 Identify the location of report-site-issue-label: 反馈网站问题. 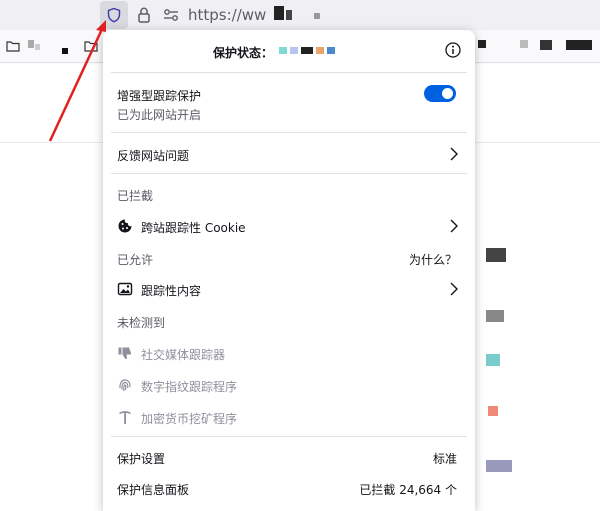
(153, 156).